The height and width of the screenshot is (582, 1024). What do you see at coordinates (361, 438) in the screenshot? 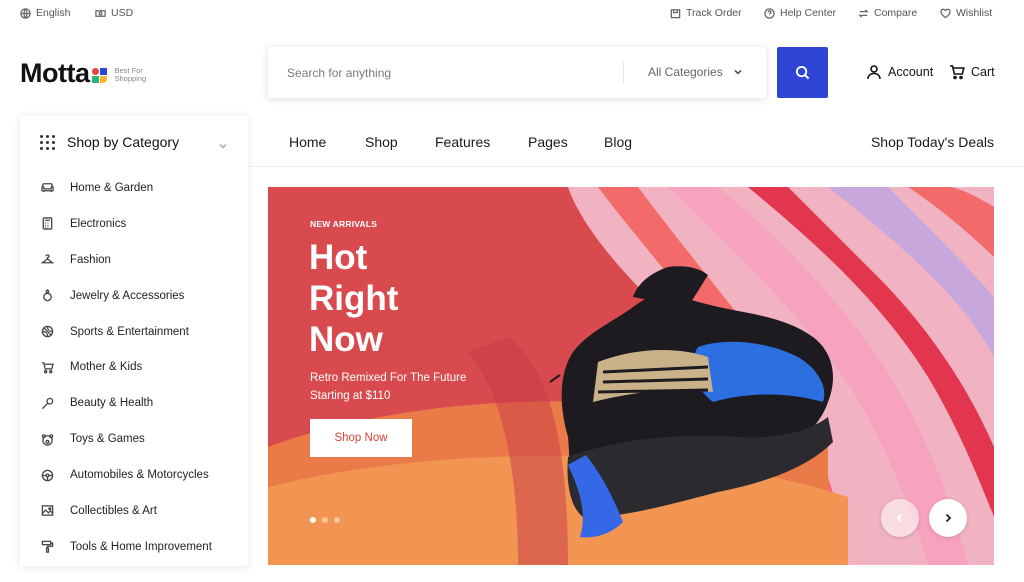
I see `shop-now-button: Shop Now` at bounding box center [361, 438].